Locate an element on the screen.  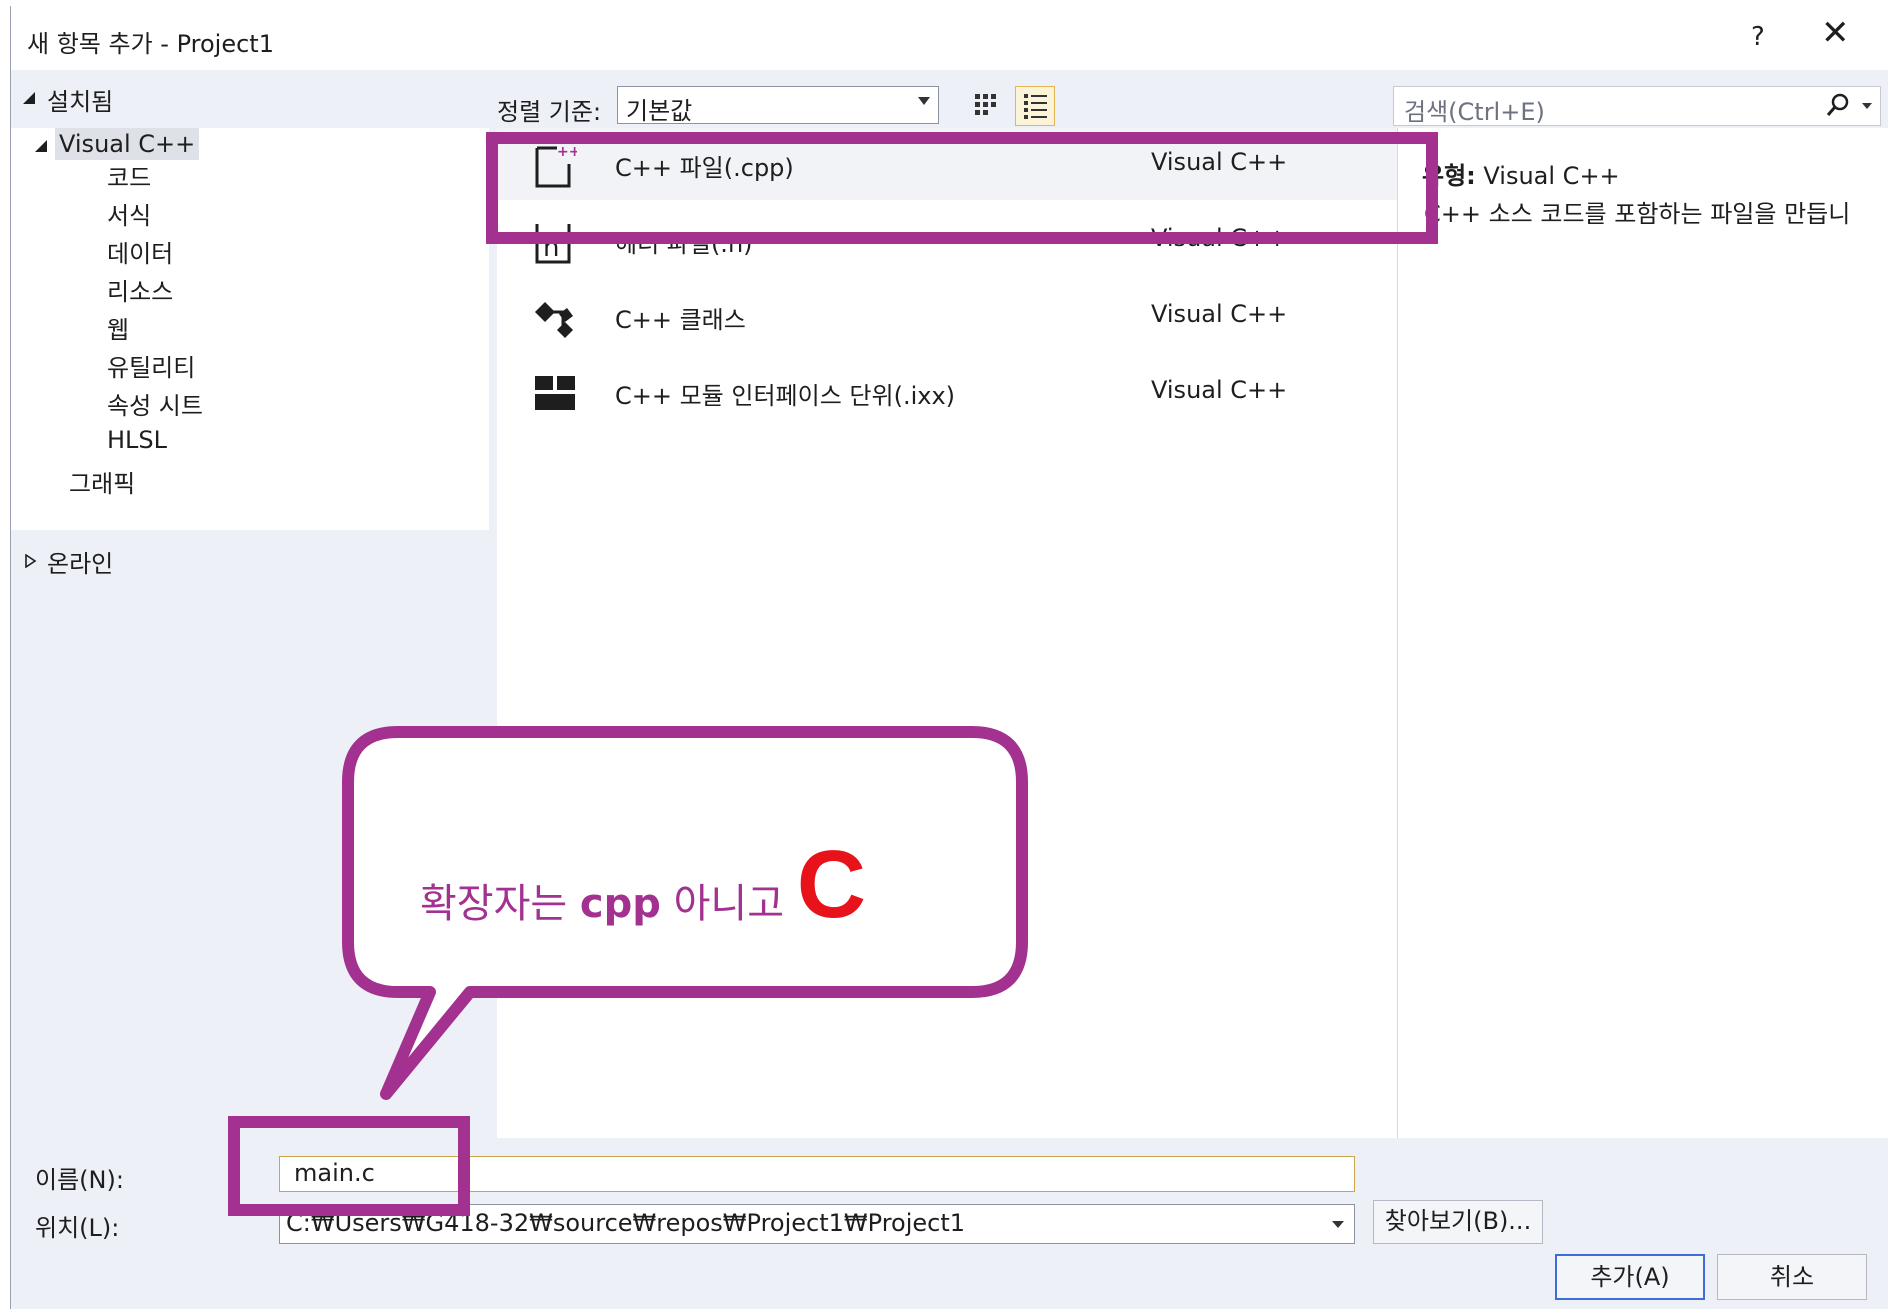
callout-bubble is located at coordinates (685, 913).